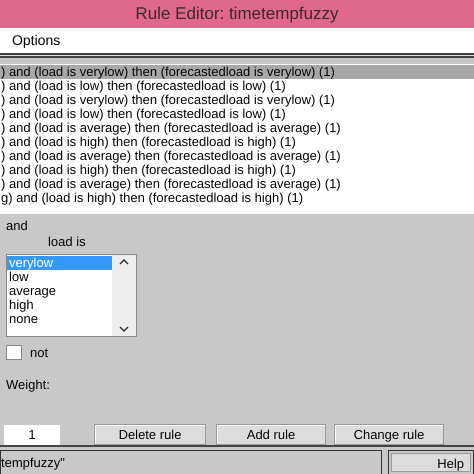 The height and width of the screenshot is (474, 474). I want to click on not-checkbox, so click(14, 352).